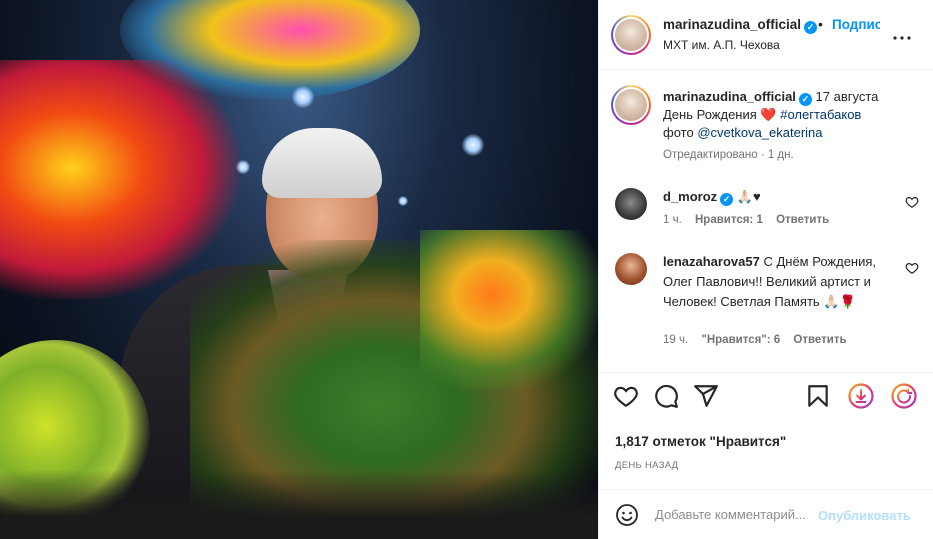 This screenshot has height=539, width=933. What do you see at coordinates (711, 261) in the screenshot?
I see `comment-username: lenazaharova57` at bounding box center [711, 261].